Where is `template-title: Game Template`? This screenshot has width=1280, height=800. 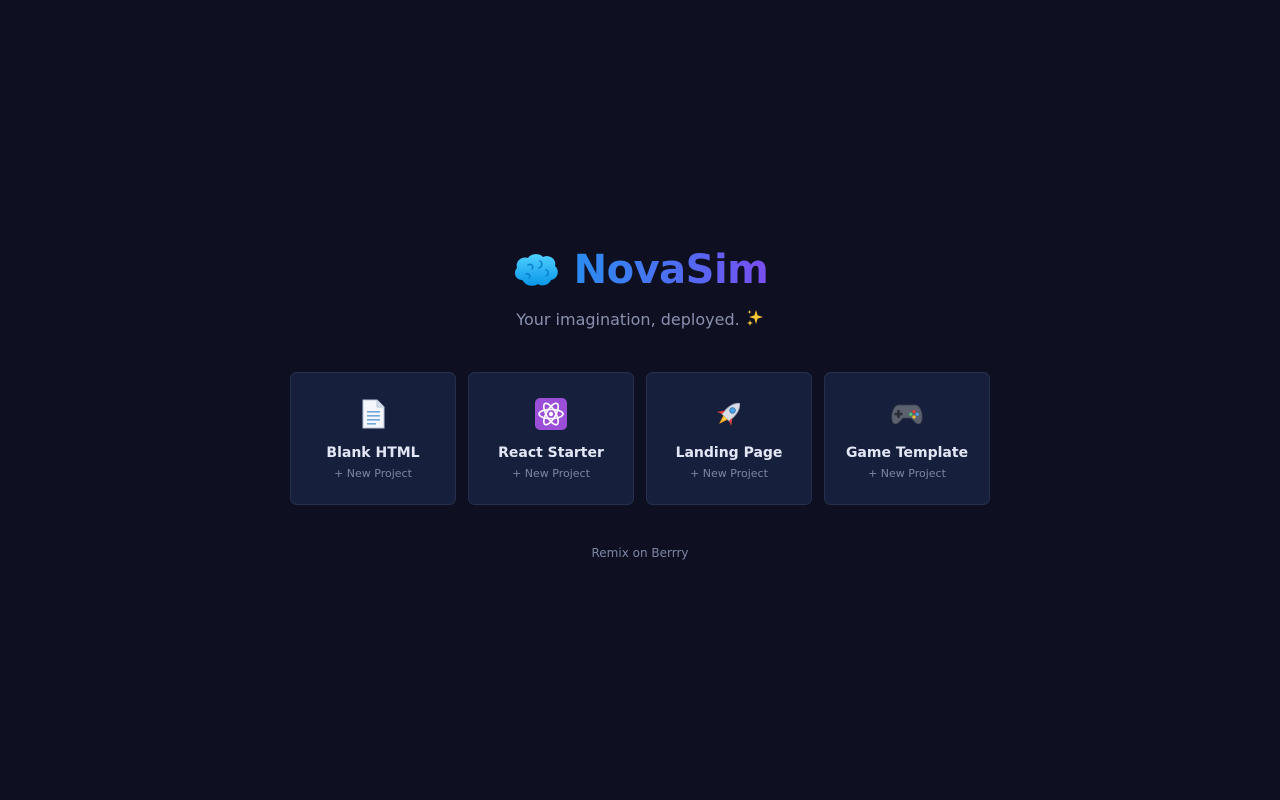
template-title: Game Template is located at coordinates (907, 453).